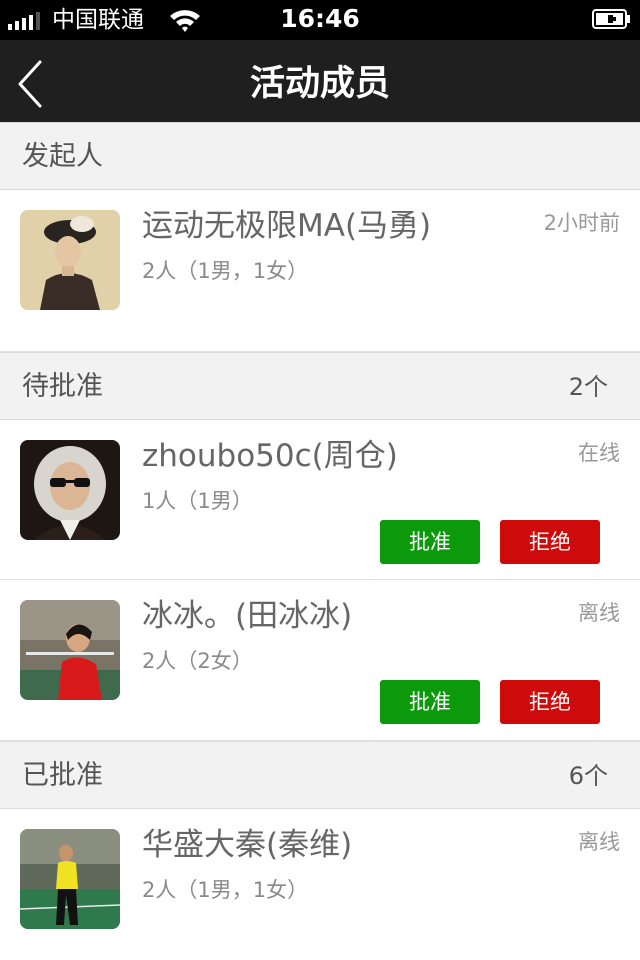 The height and width of the screenshot is (960, 640). I want to click on member-name: zhoubo50c(周仓), so click(270, 456).